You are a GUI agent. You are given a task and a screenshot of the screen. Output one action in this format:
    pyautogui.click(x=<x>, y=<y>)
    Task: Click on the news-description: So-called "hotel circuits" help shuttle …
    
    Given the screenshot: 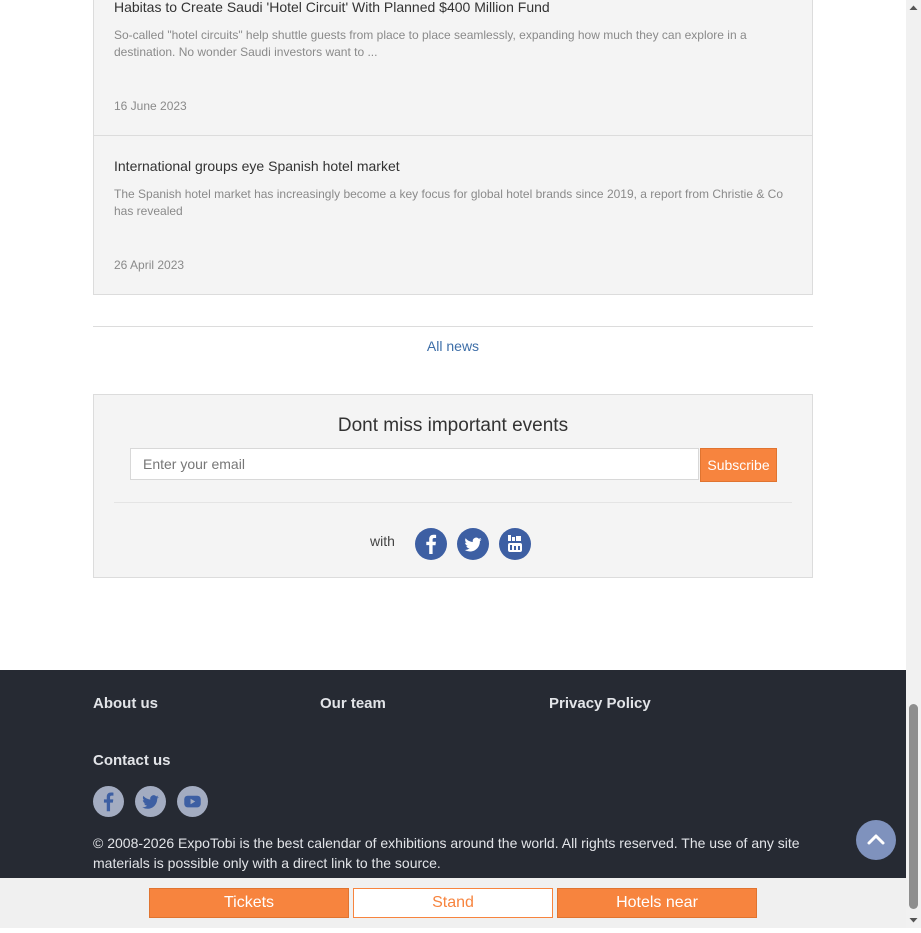 What is the action you would take?
    pyautogui.click(x=430, y=43)
    